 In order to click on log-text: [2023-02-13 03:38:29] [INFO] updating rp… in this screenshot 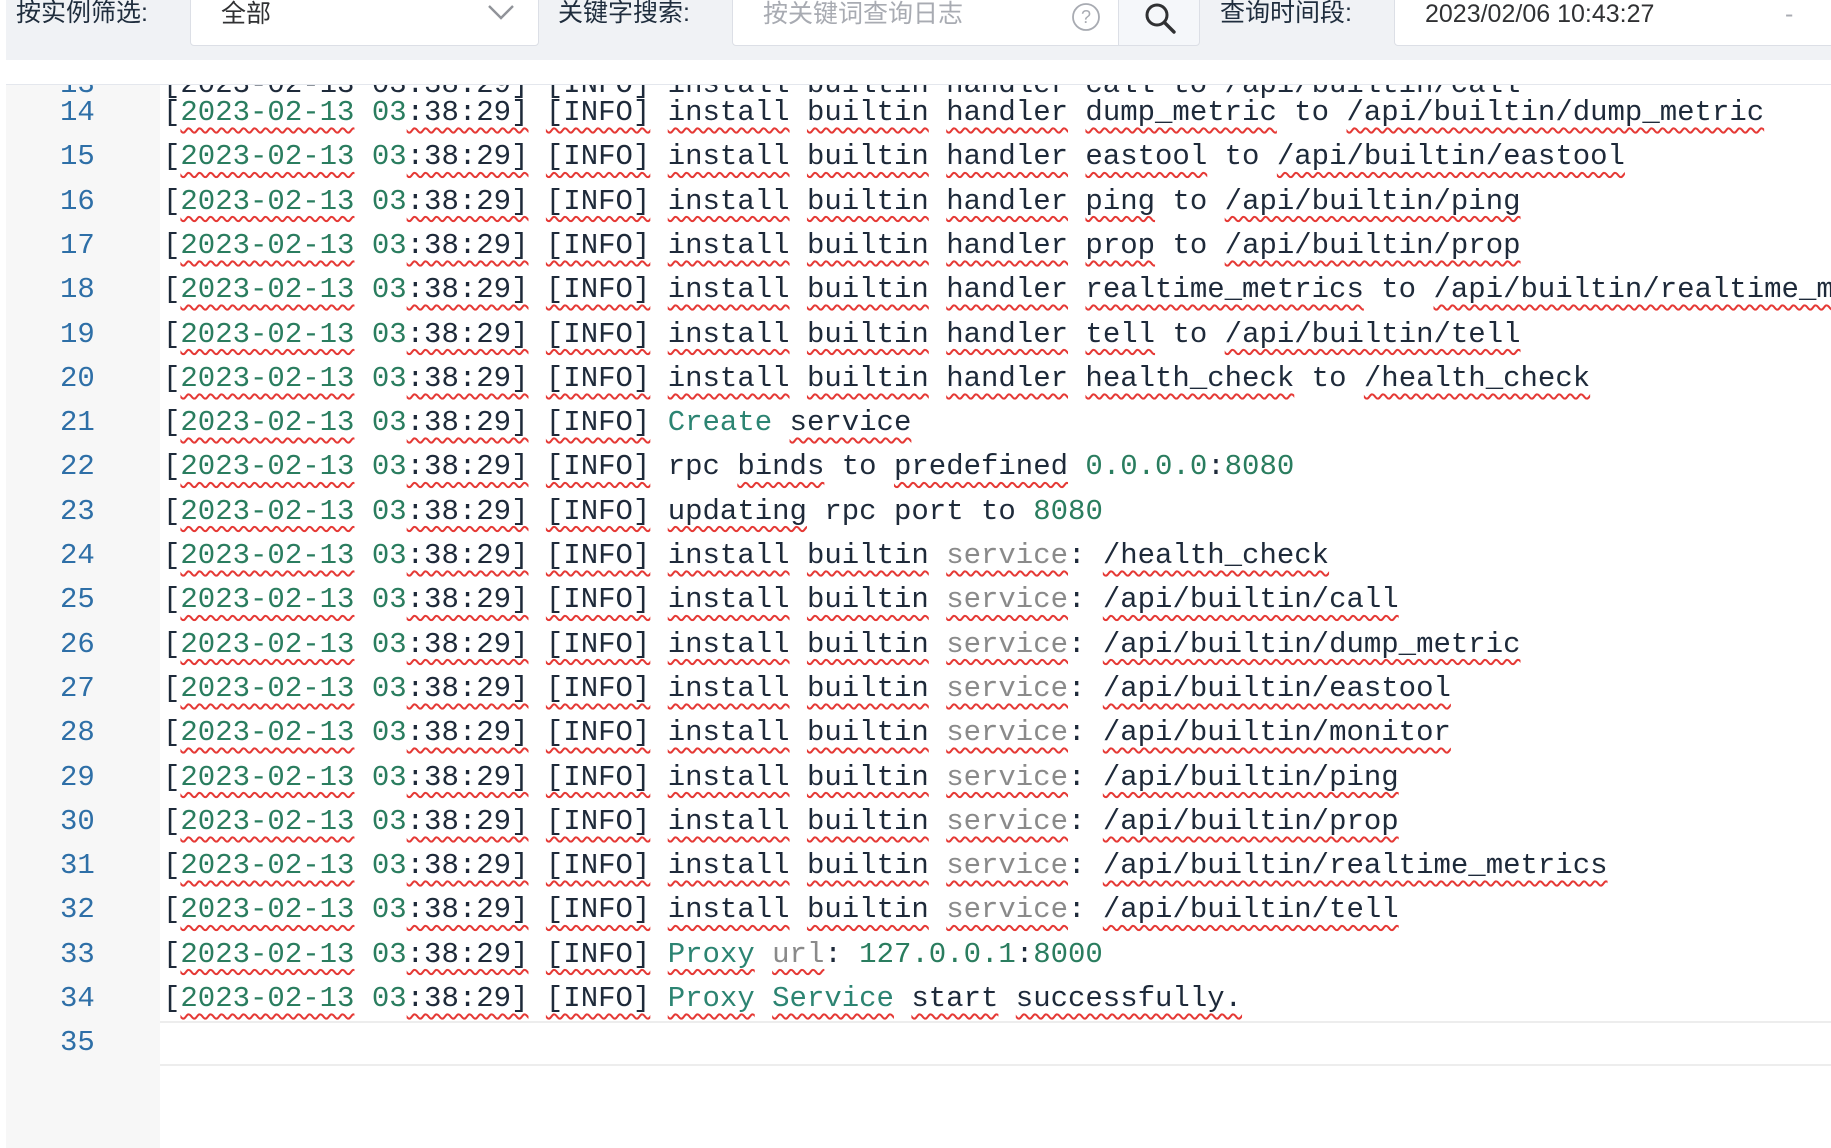, I will do `click(633, 511)`.